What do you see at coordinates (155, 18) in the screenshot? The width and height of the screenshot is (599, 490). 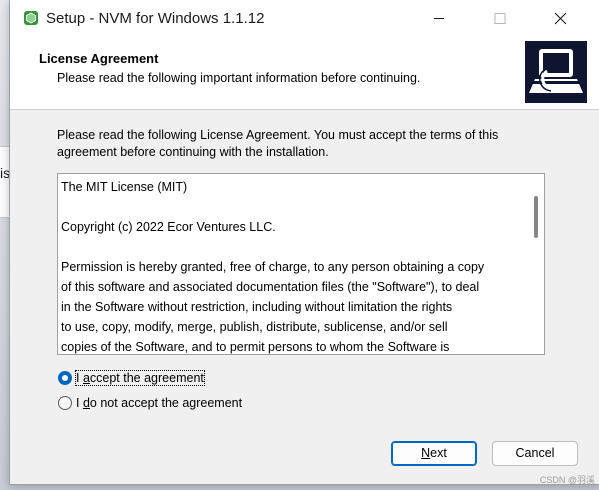 I see `window-title: Setup - NVM for Windows 1.1.12` at bounding box center [155, 18].